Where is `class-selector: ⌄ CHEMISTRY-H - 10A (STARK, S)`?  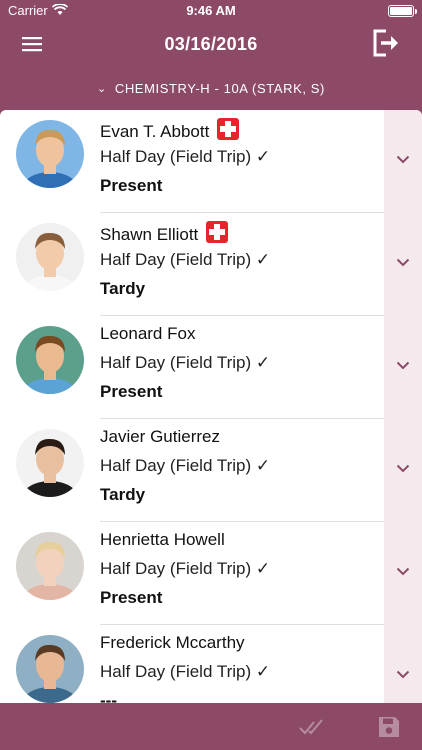 class-selector: ⌄ CHEMISTRY-H - 10A (STARK, S) is located at coordinates (211, 89).